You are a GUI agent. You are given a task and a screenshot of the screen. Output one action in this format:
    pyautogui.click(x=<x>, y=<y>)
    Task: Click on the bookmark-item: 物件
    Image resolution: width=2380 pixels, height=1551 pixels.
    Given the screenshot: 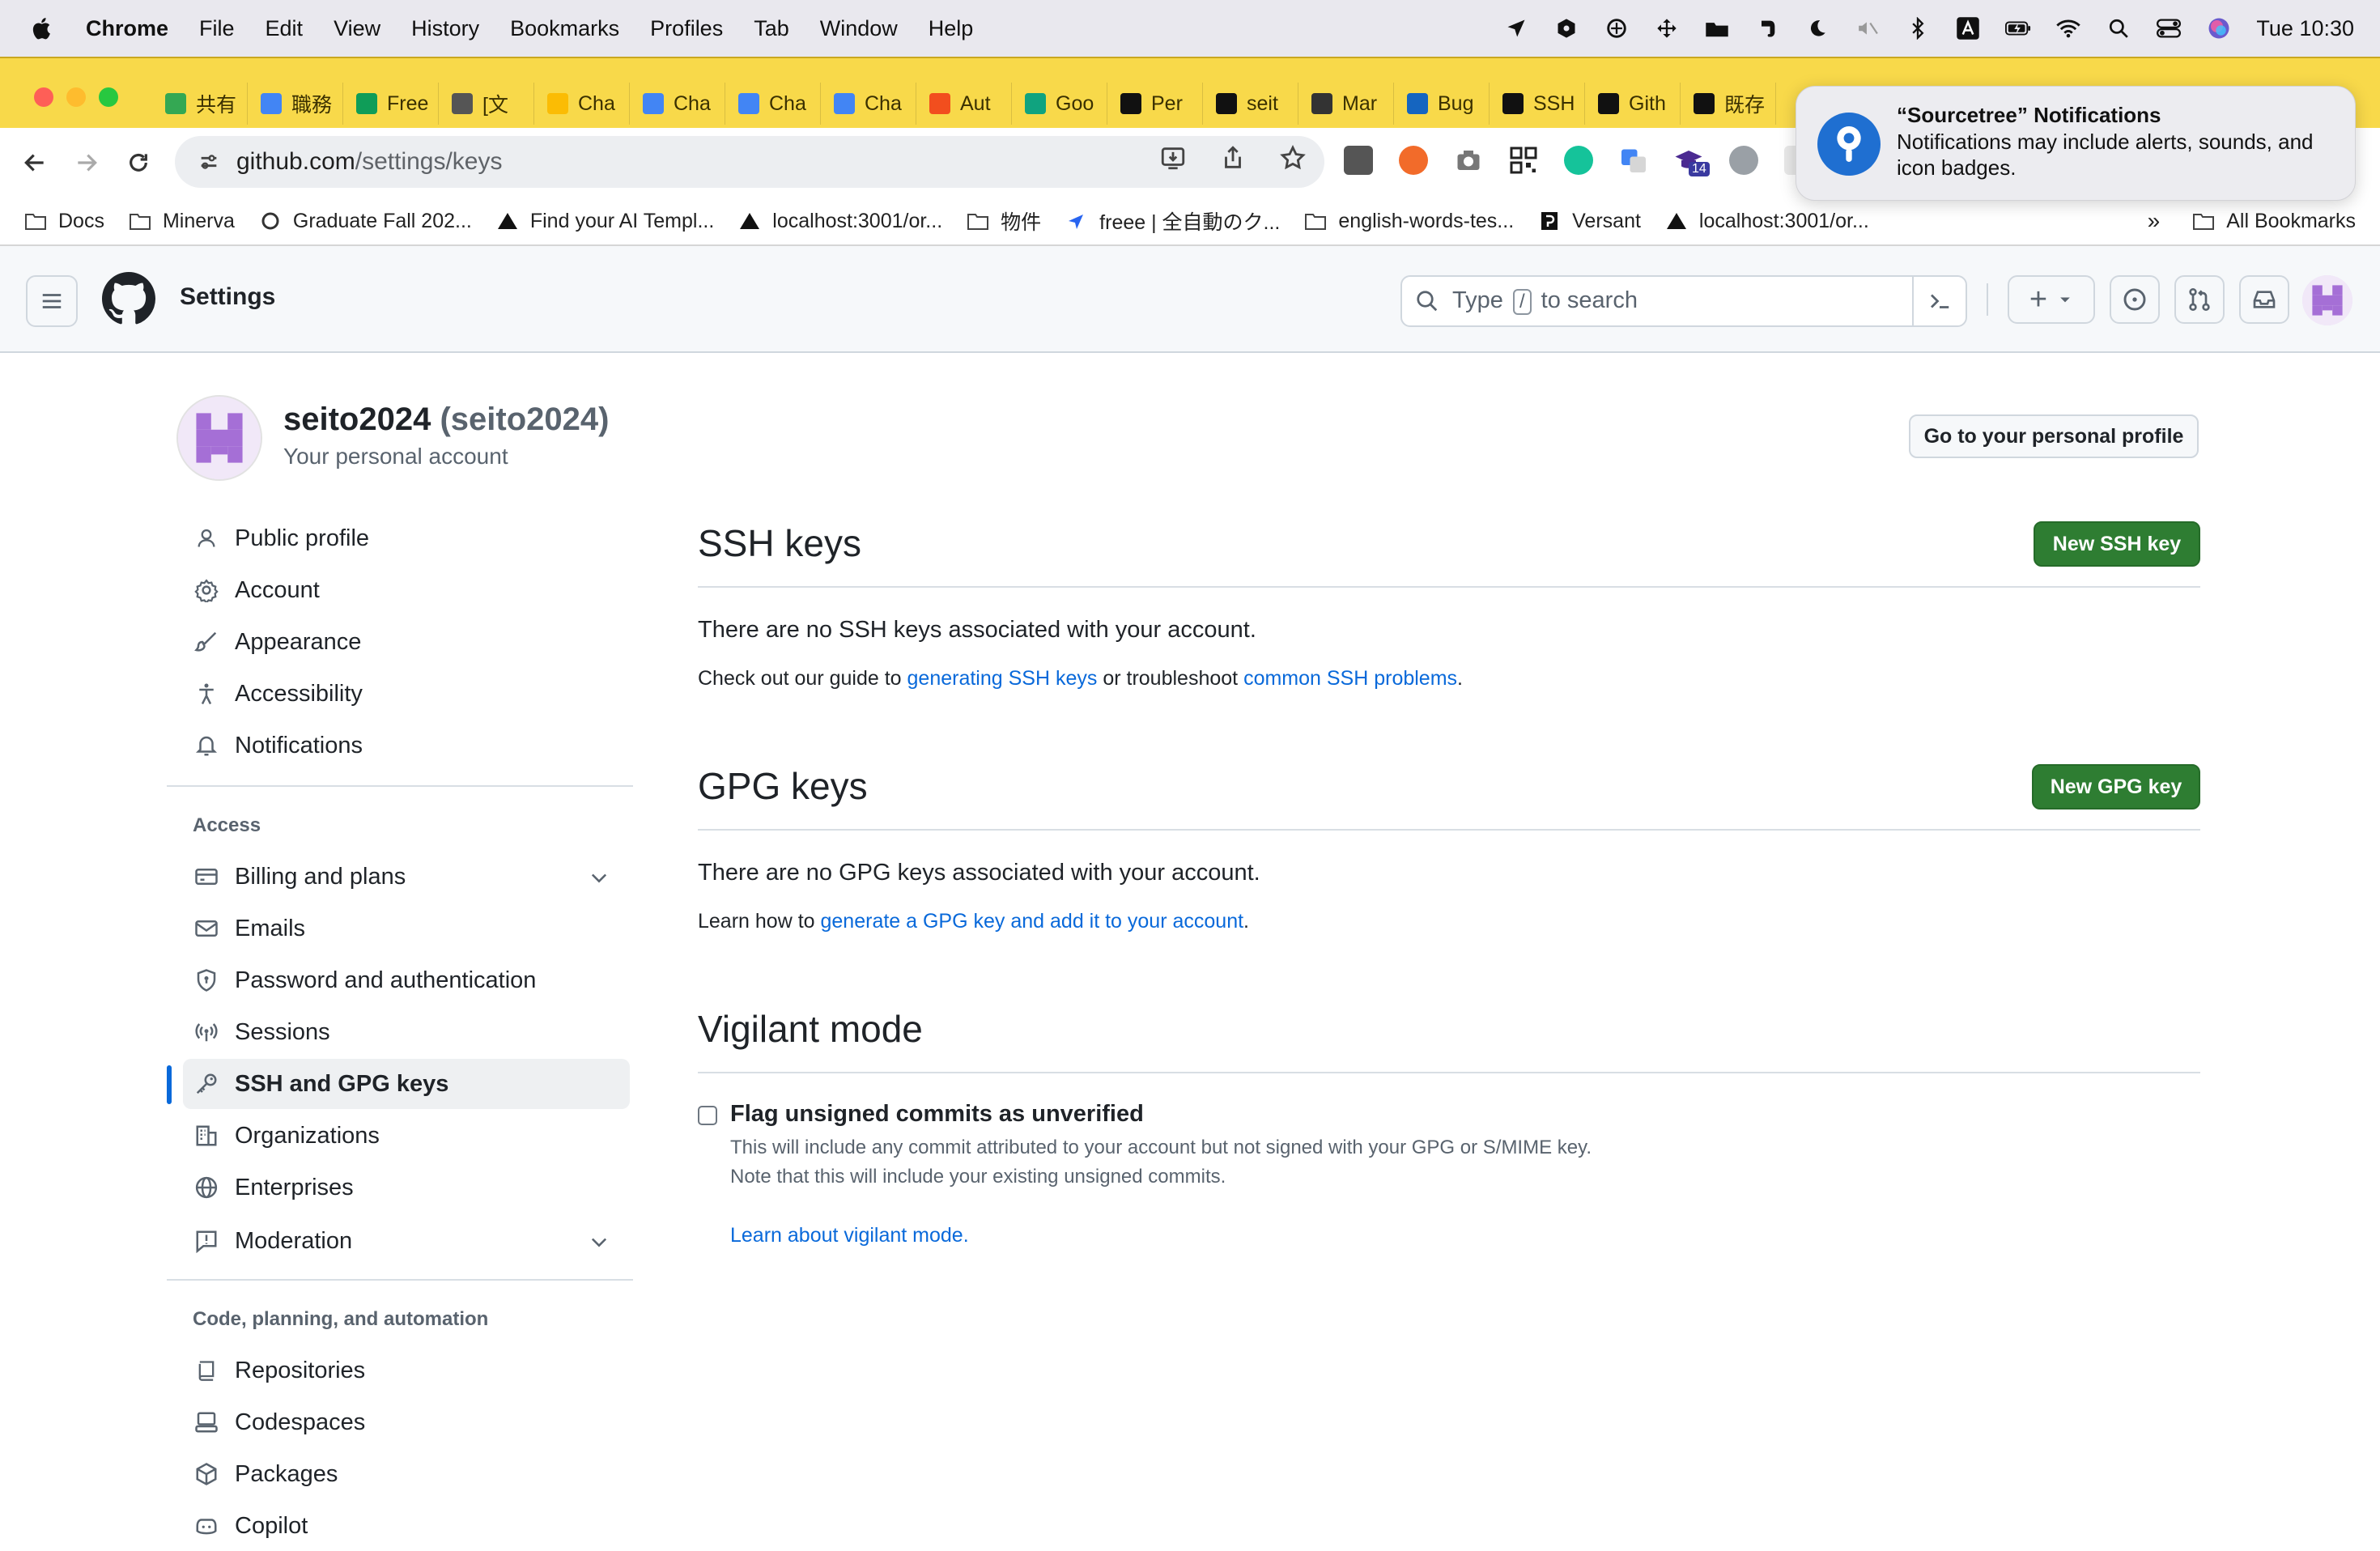 What is the action you would take?
    pyautogui.click(x=1004, y=221)
    